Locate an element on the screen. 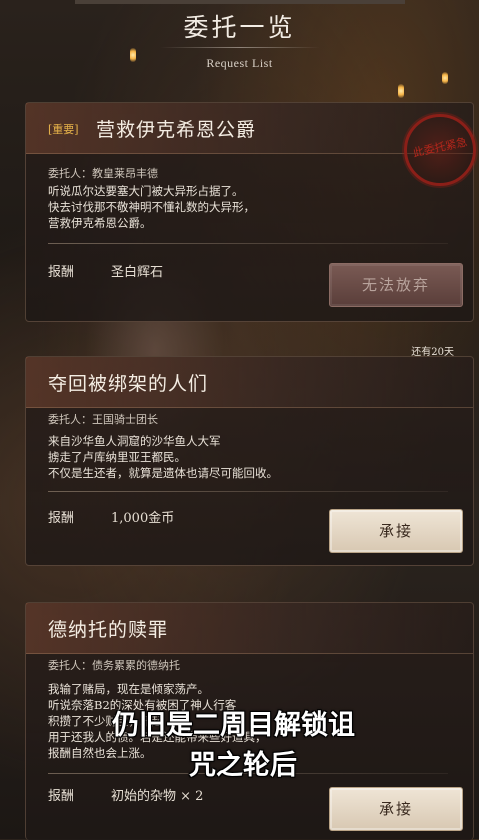 This screenshot has height=840, width=479. urgent-seal-icon: 此委托紧急 is located at coordinates (440, 150).